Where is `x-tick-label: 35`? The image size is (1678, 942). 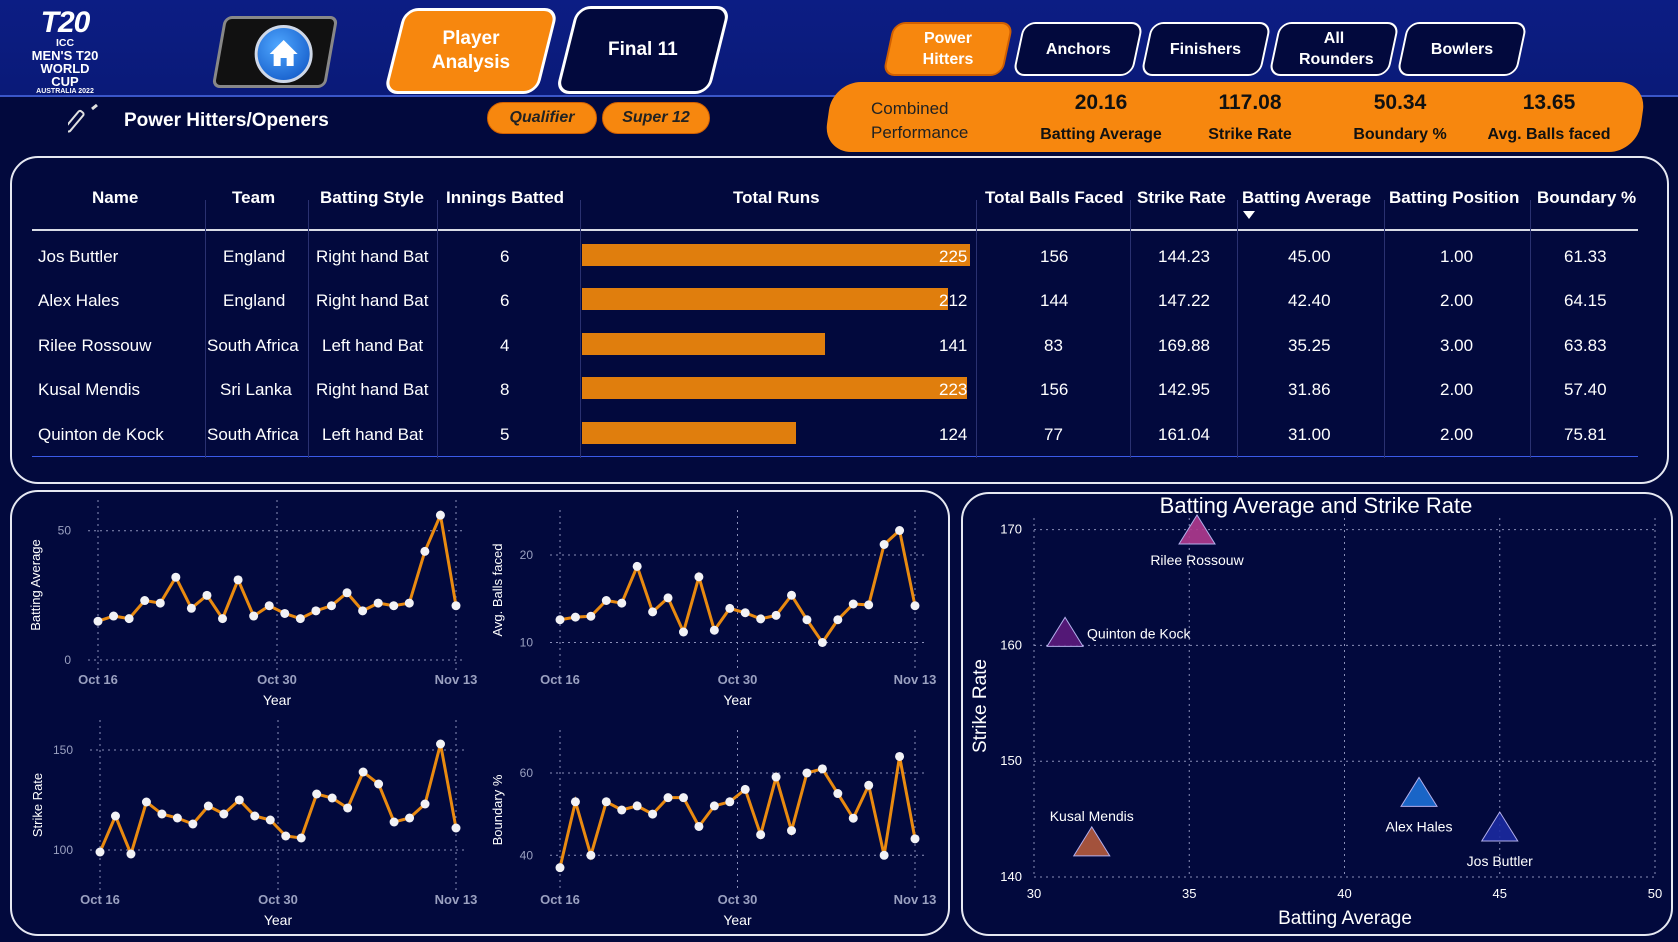 x-tick-label: 35 is located at coordinates (1189, 893).